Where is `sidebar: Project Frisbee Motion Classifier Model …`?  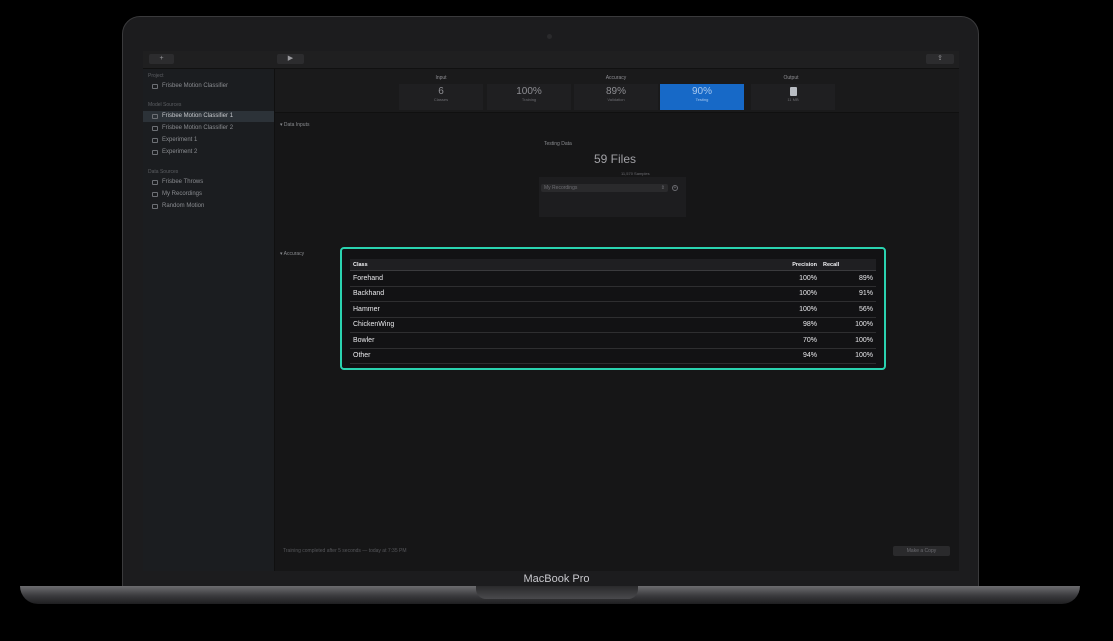
sidebar: Project Frisbee Motion Classifier Model … is located at coordinates (209, 320).